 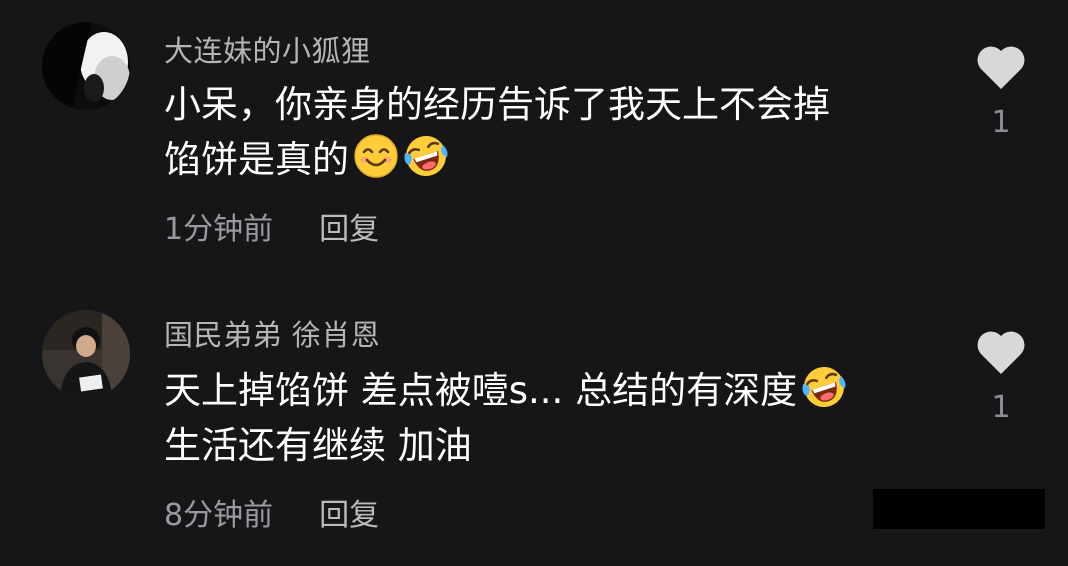 I want to click on comment-line-text: 天上掉馅饼 差点被噎s... 总结的有深度, so click(x=481, y=390).